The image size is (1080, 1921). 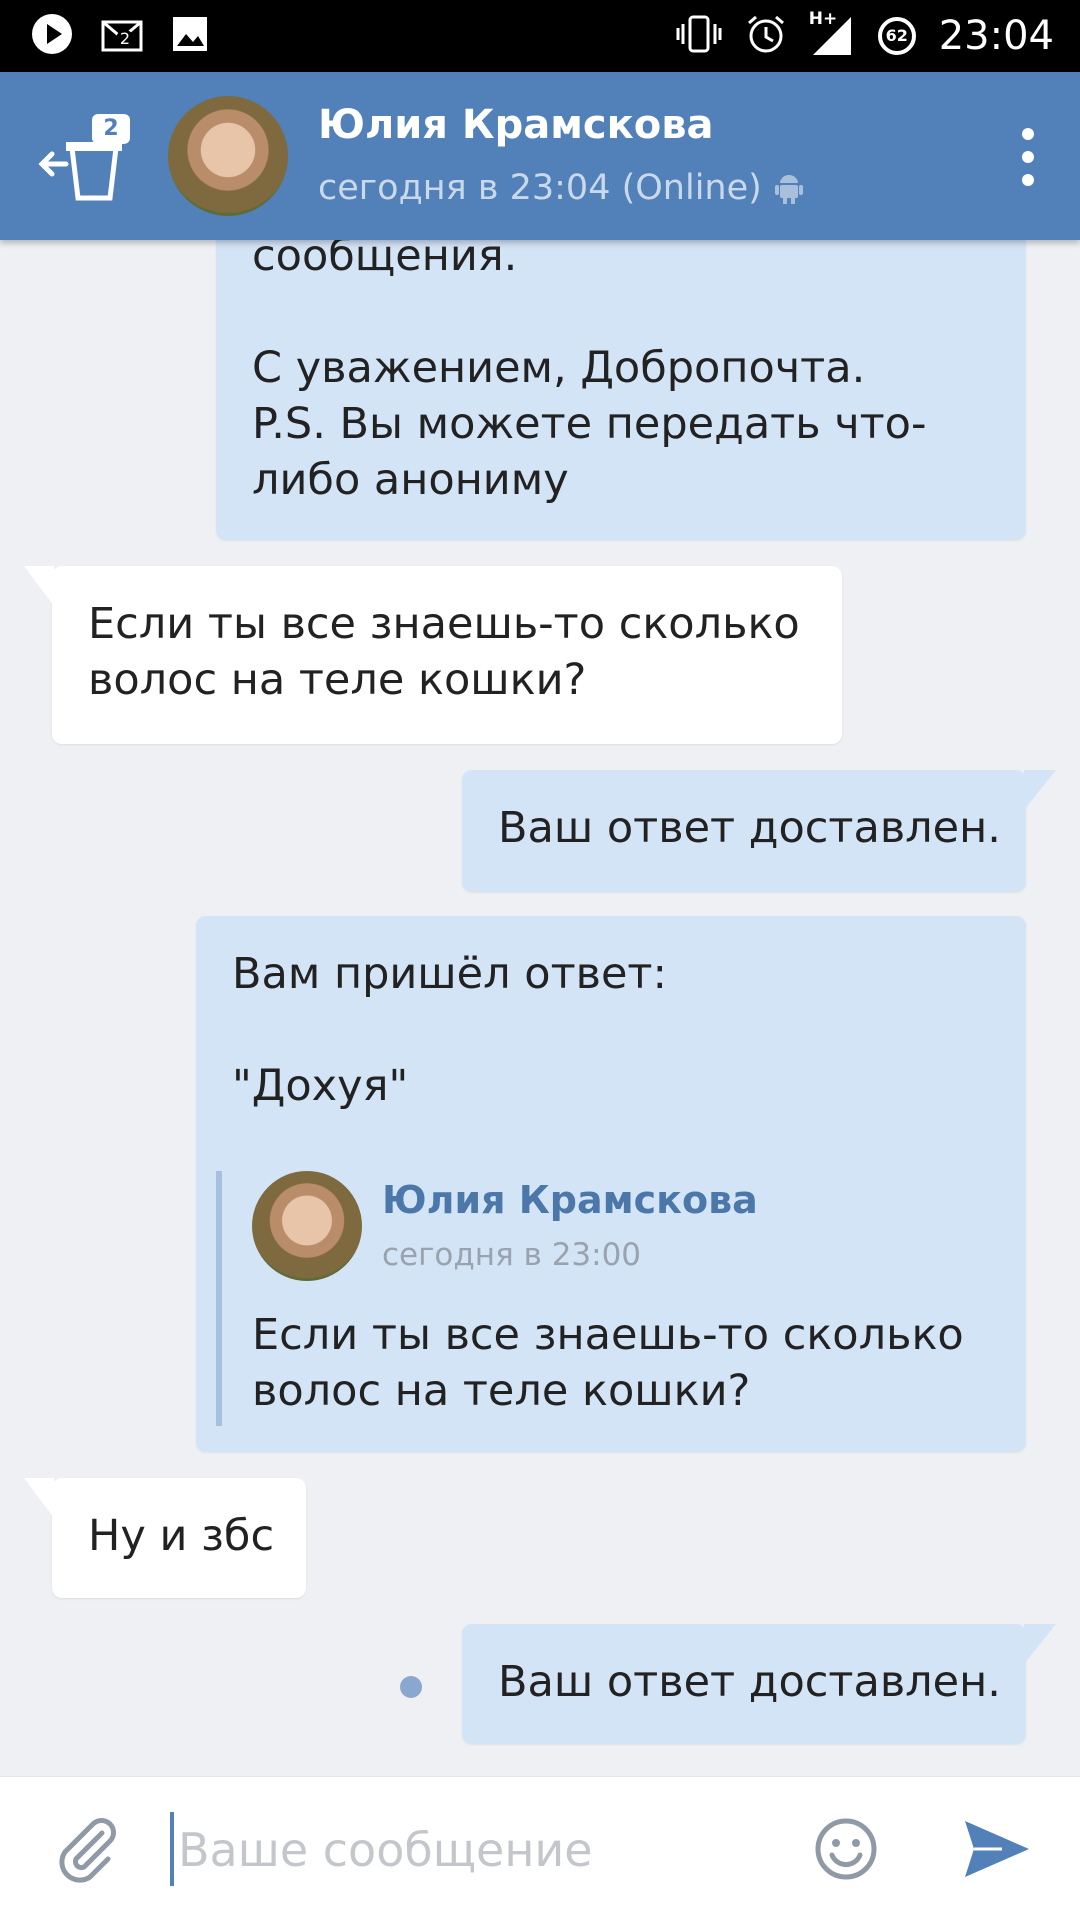 What do you see at coordinates (111, 129) in the screenshot?
I see `unread-badge: 2` at bounding box center [111, 129].